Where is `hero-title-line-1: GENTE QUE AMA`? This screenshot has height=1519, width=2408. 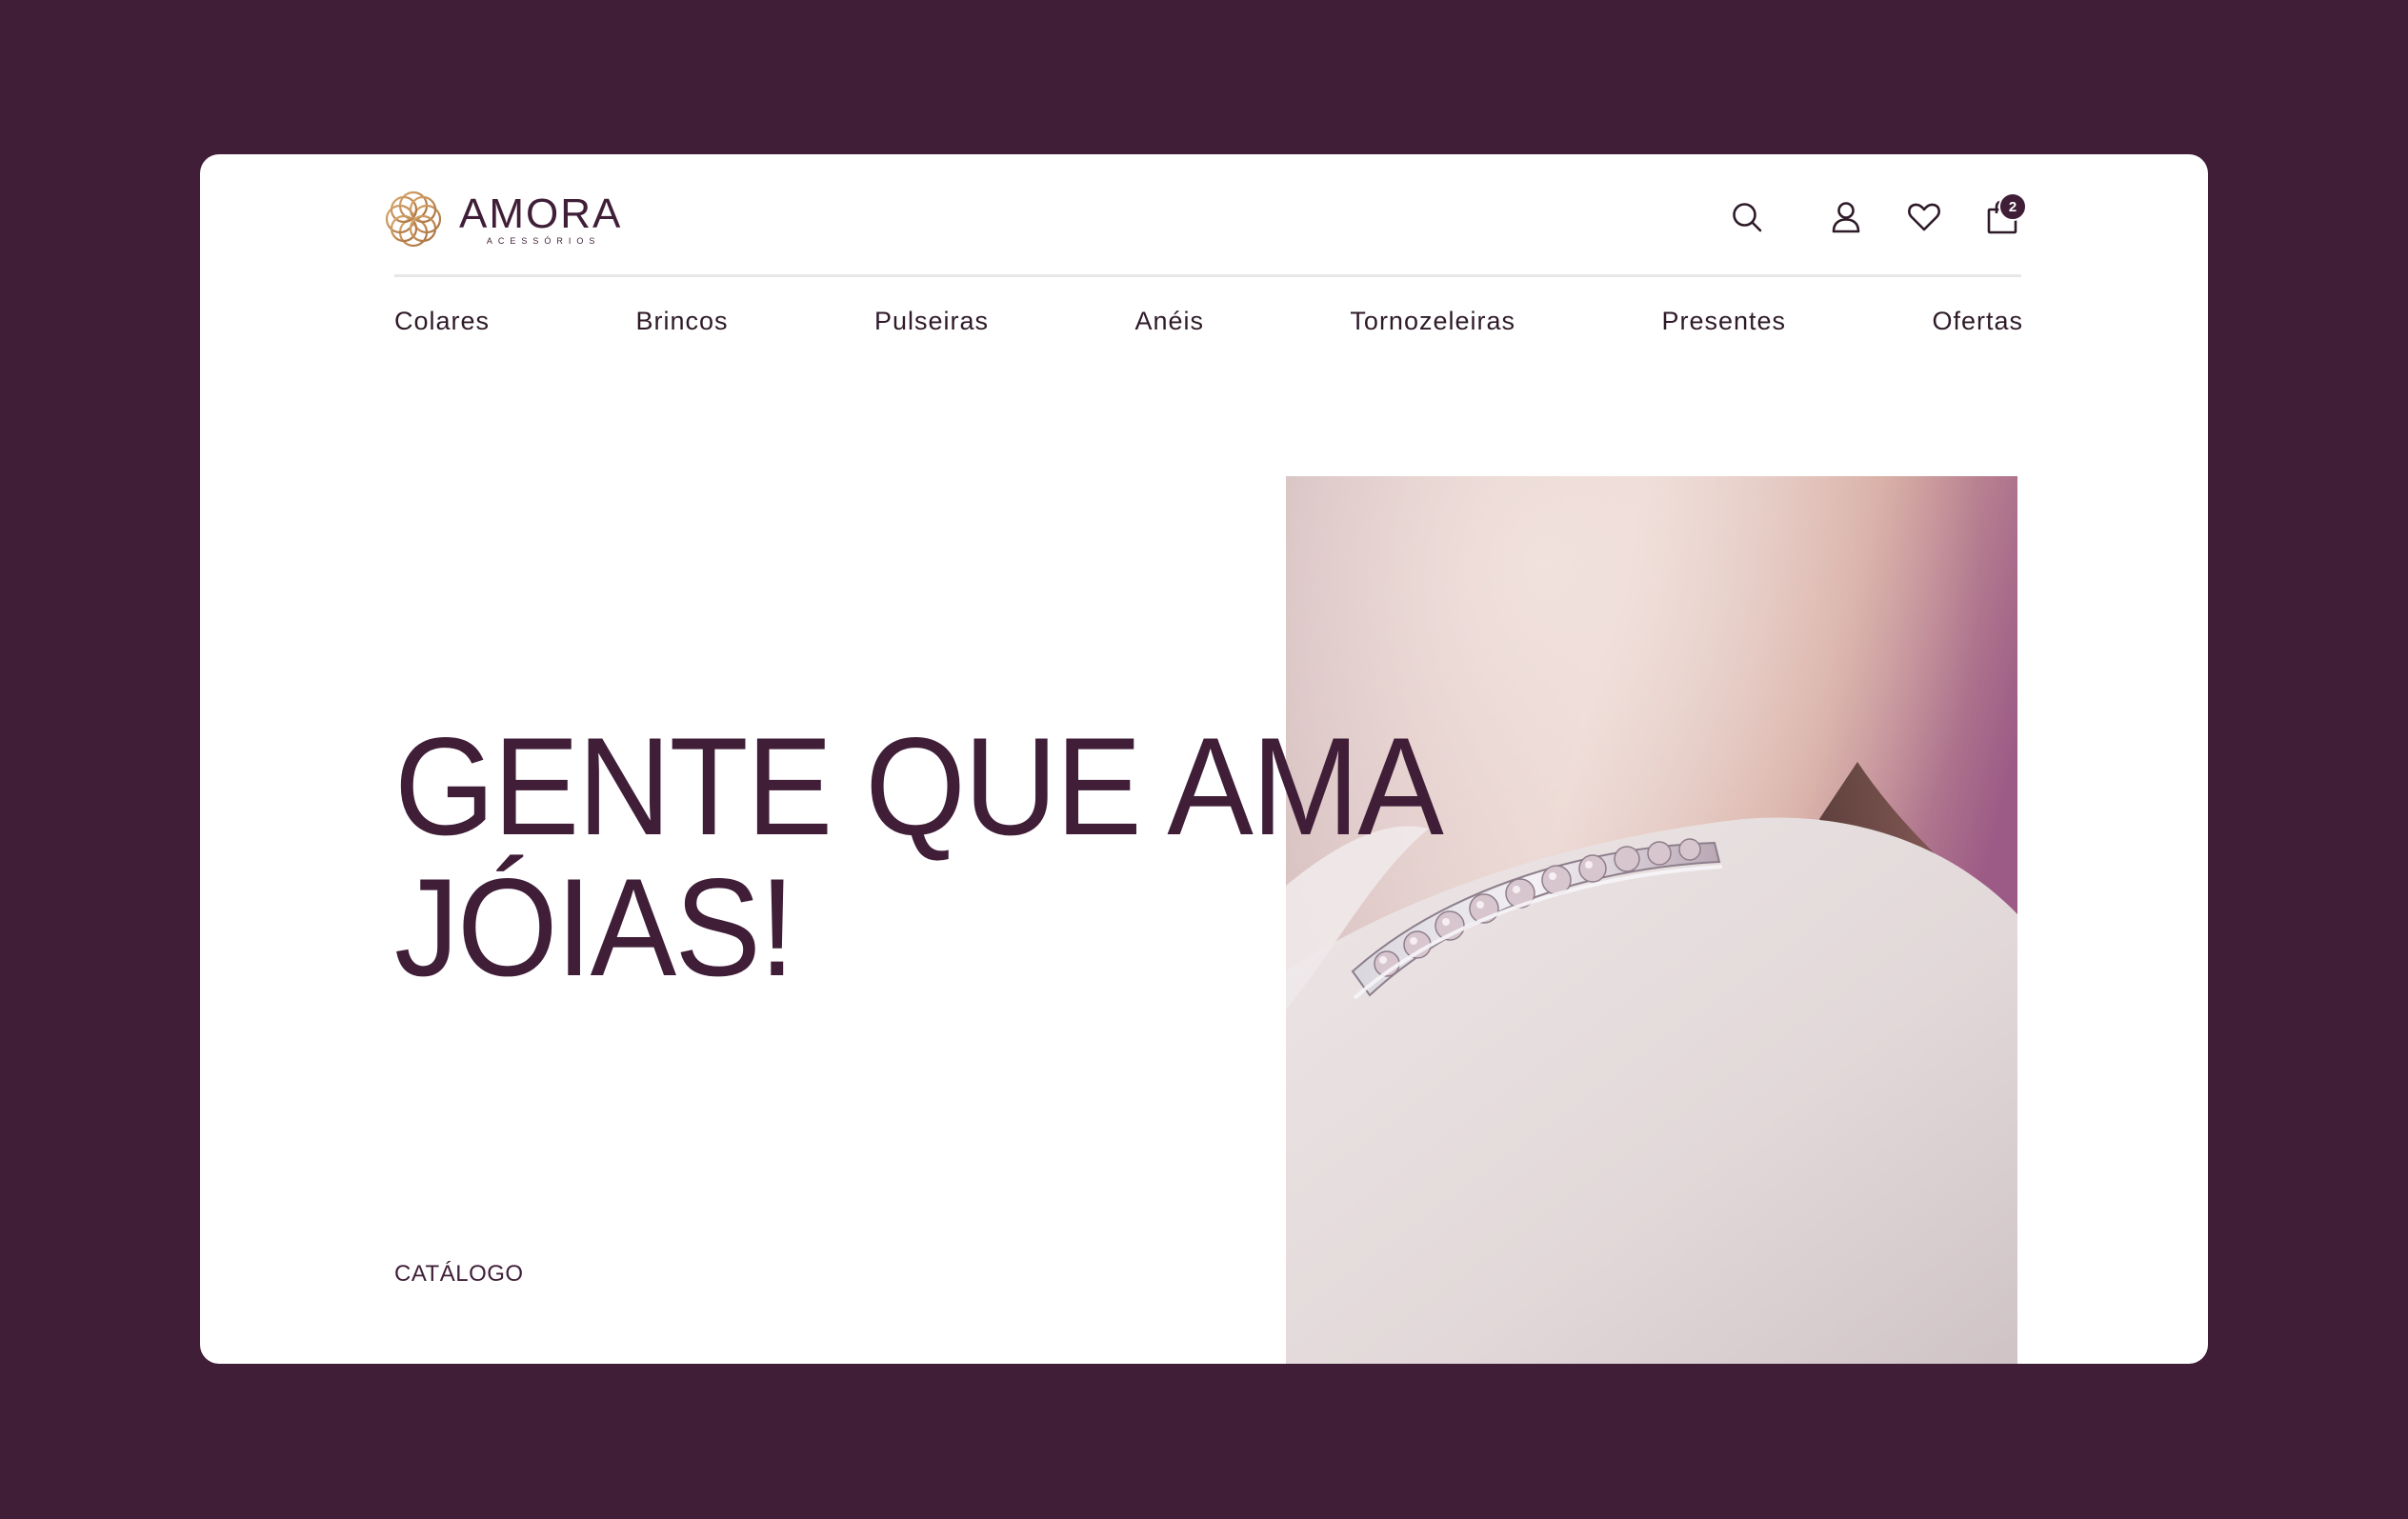
hero-title-line-1: GENTE QUE AMA is located at coordinates (919, 786).